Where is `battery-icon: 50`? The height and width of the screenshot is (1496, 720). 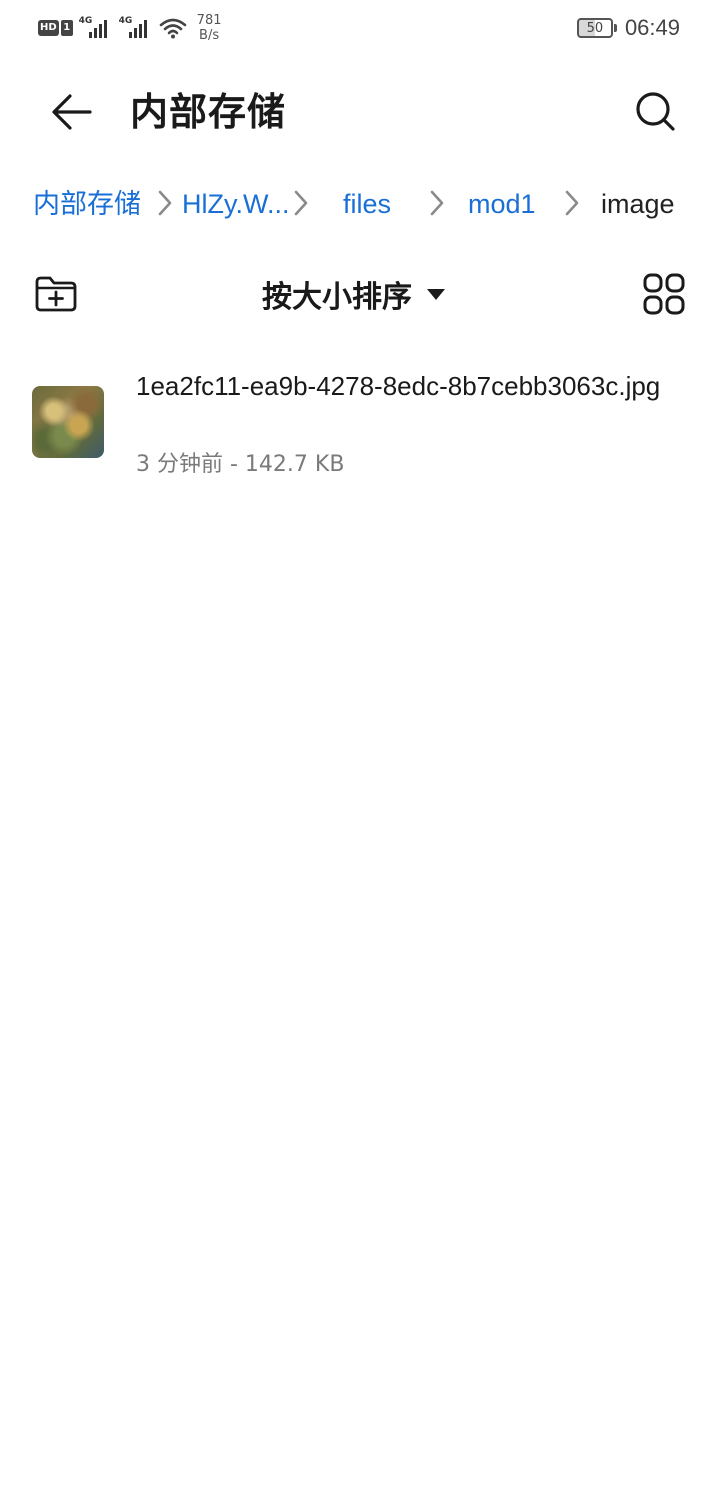 battery-icon: 50 is located at coordinates (596, 28).